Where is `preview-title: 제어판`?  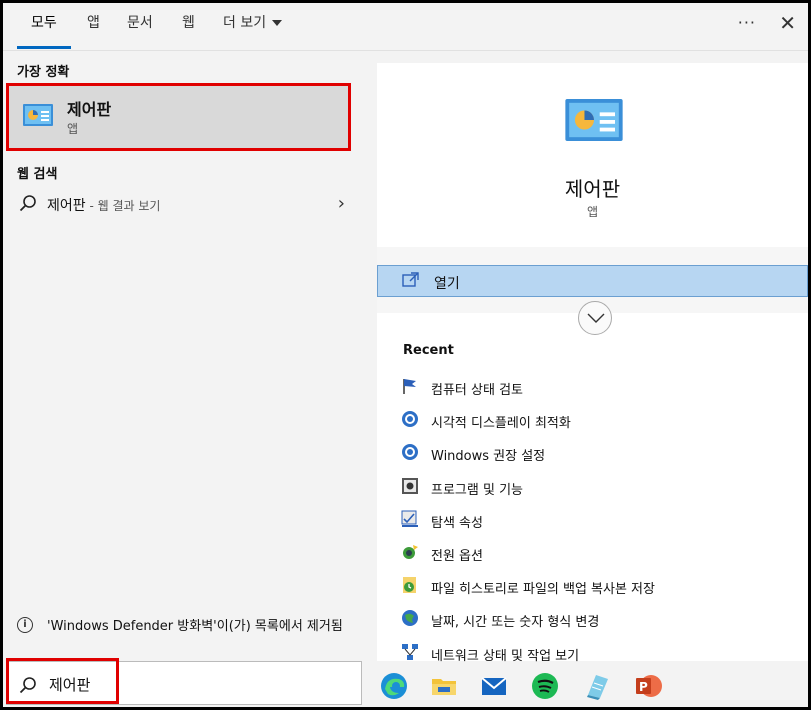 preview-title: 제어판 is located at coordinates (592, 189).